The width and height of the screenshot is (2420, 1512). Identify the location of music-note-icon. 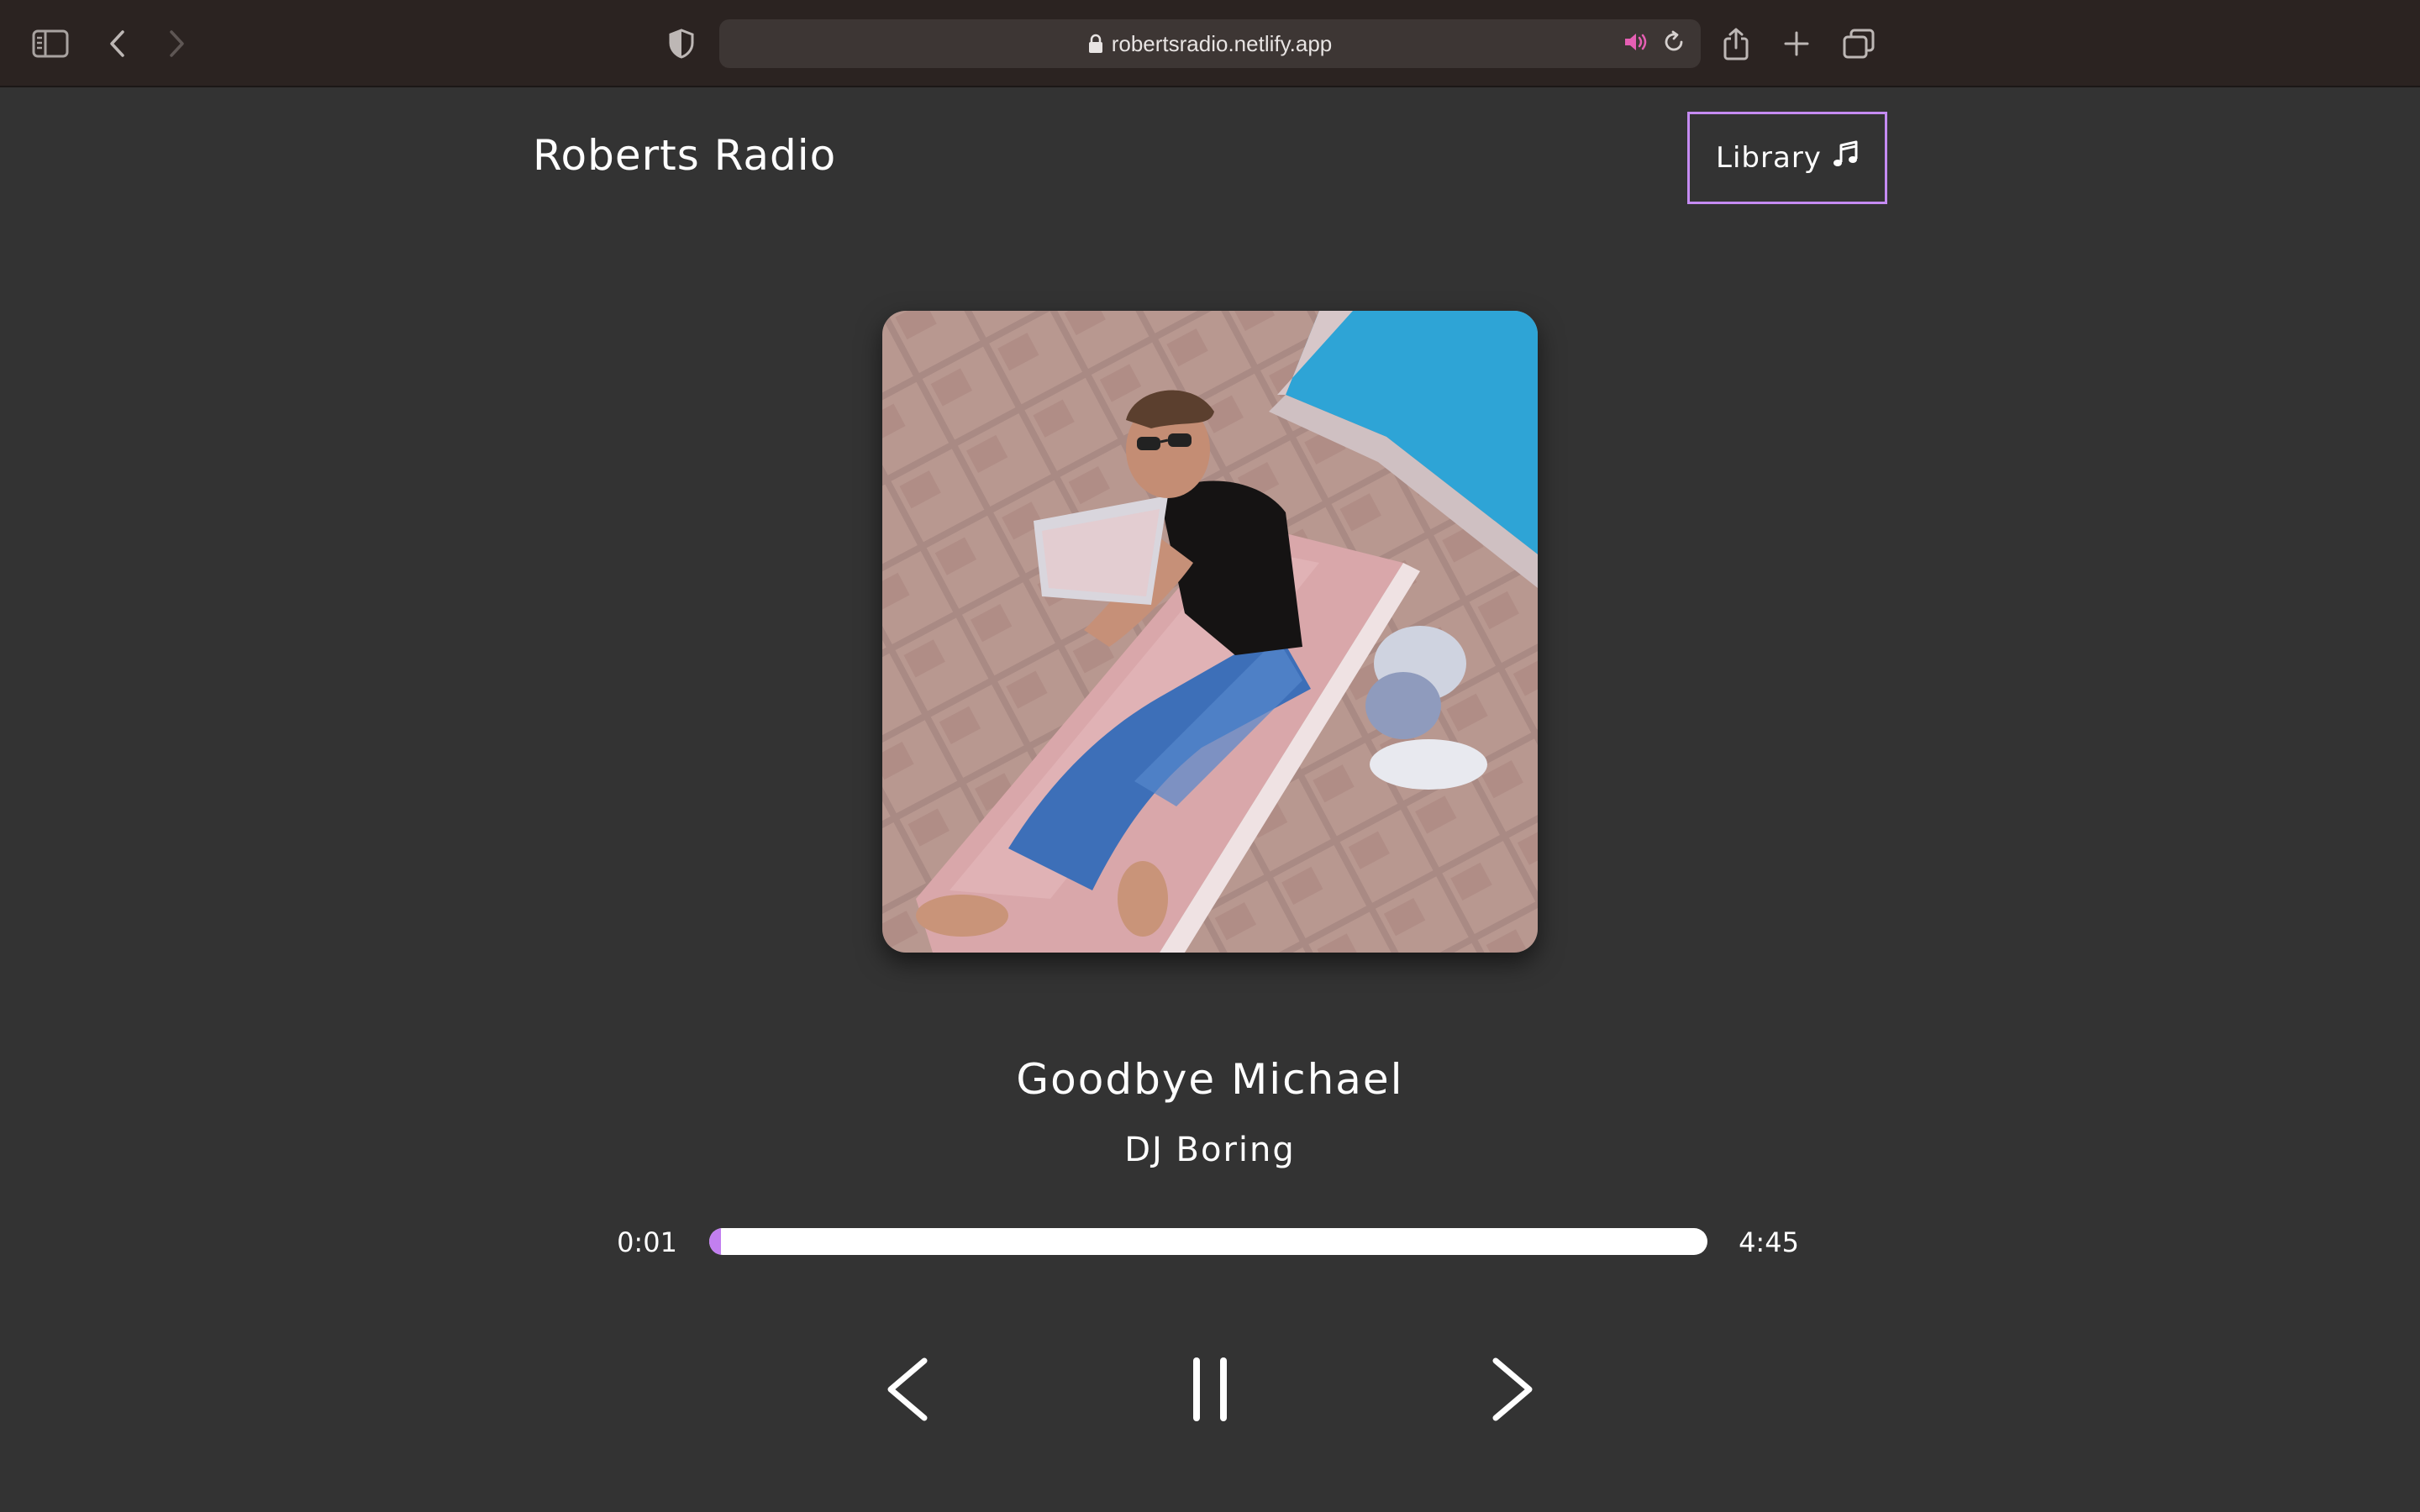
(1846, 158).